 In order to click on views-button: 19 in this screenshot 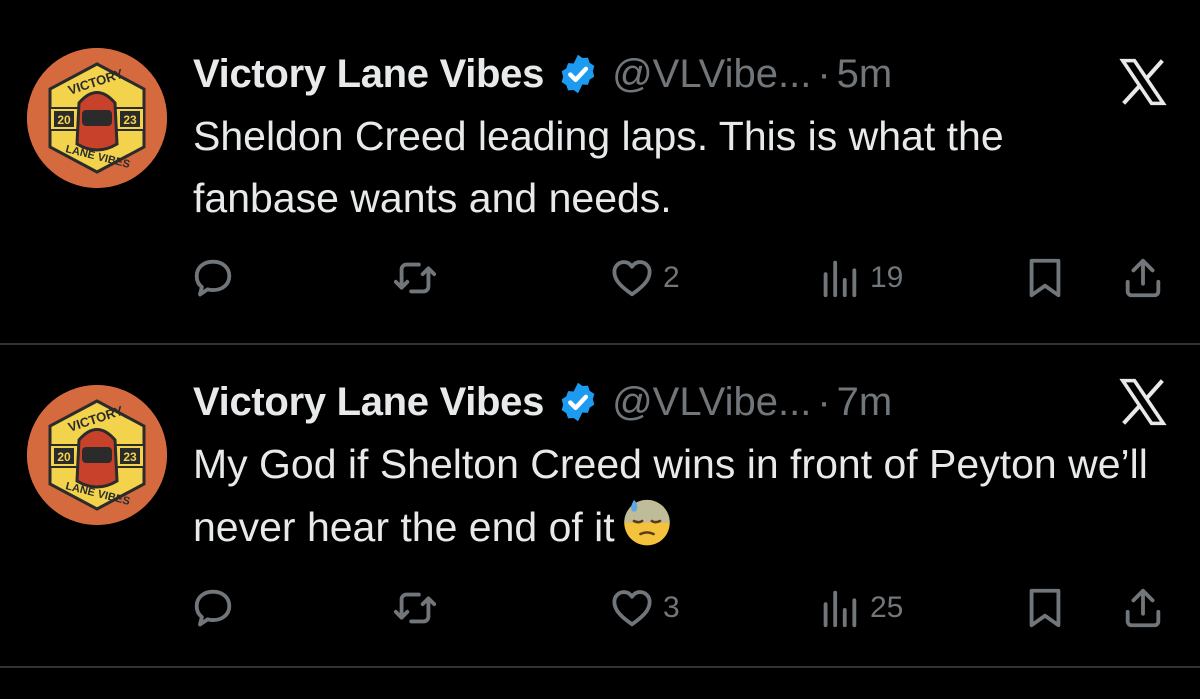, I will do `click(859, 278)`.